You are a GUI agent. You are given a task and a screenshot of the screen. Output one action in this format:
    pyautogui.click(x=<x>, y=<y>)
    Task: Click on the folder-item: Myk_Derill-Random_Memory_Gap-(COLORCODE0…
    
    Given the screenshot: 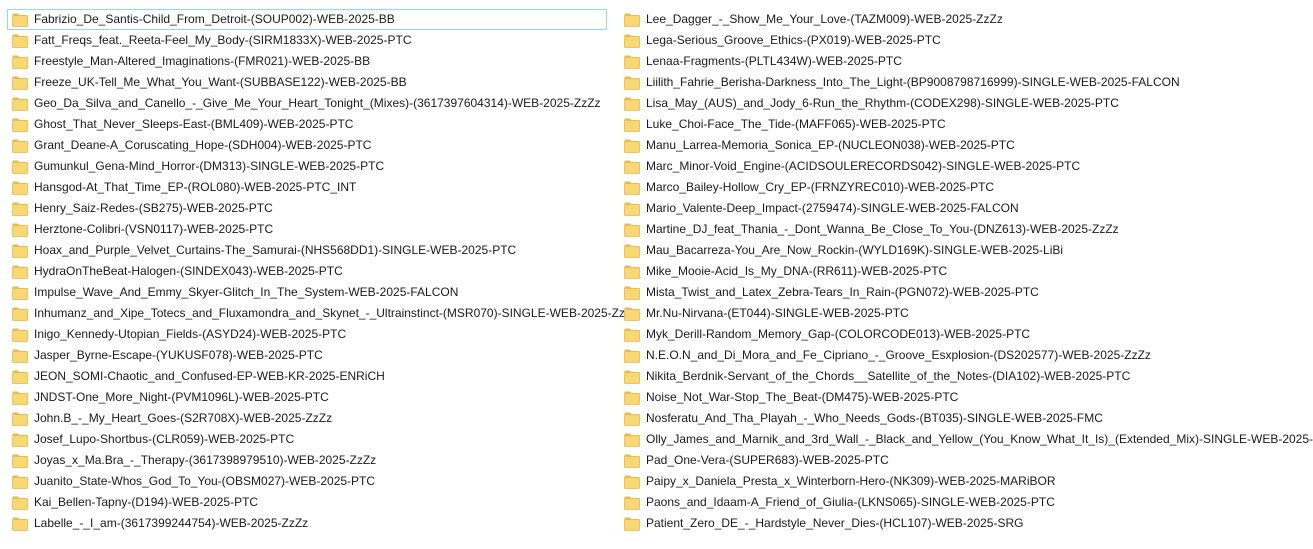 What is the action you would take?
    pyautogui.click(x=964, y=334)
    